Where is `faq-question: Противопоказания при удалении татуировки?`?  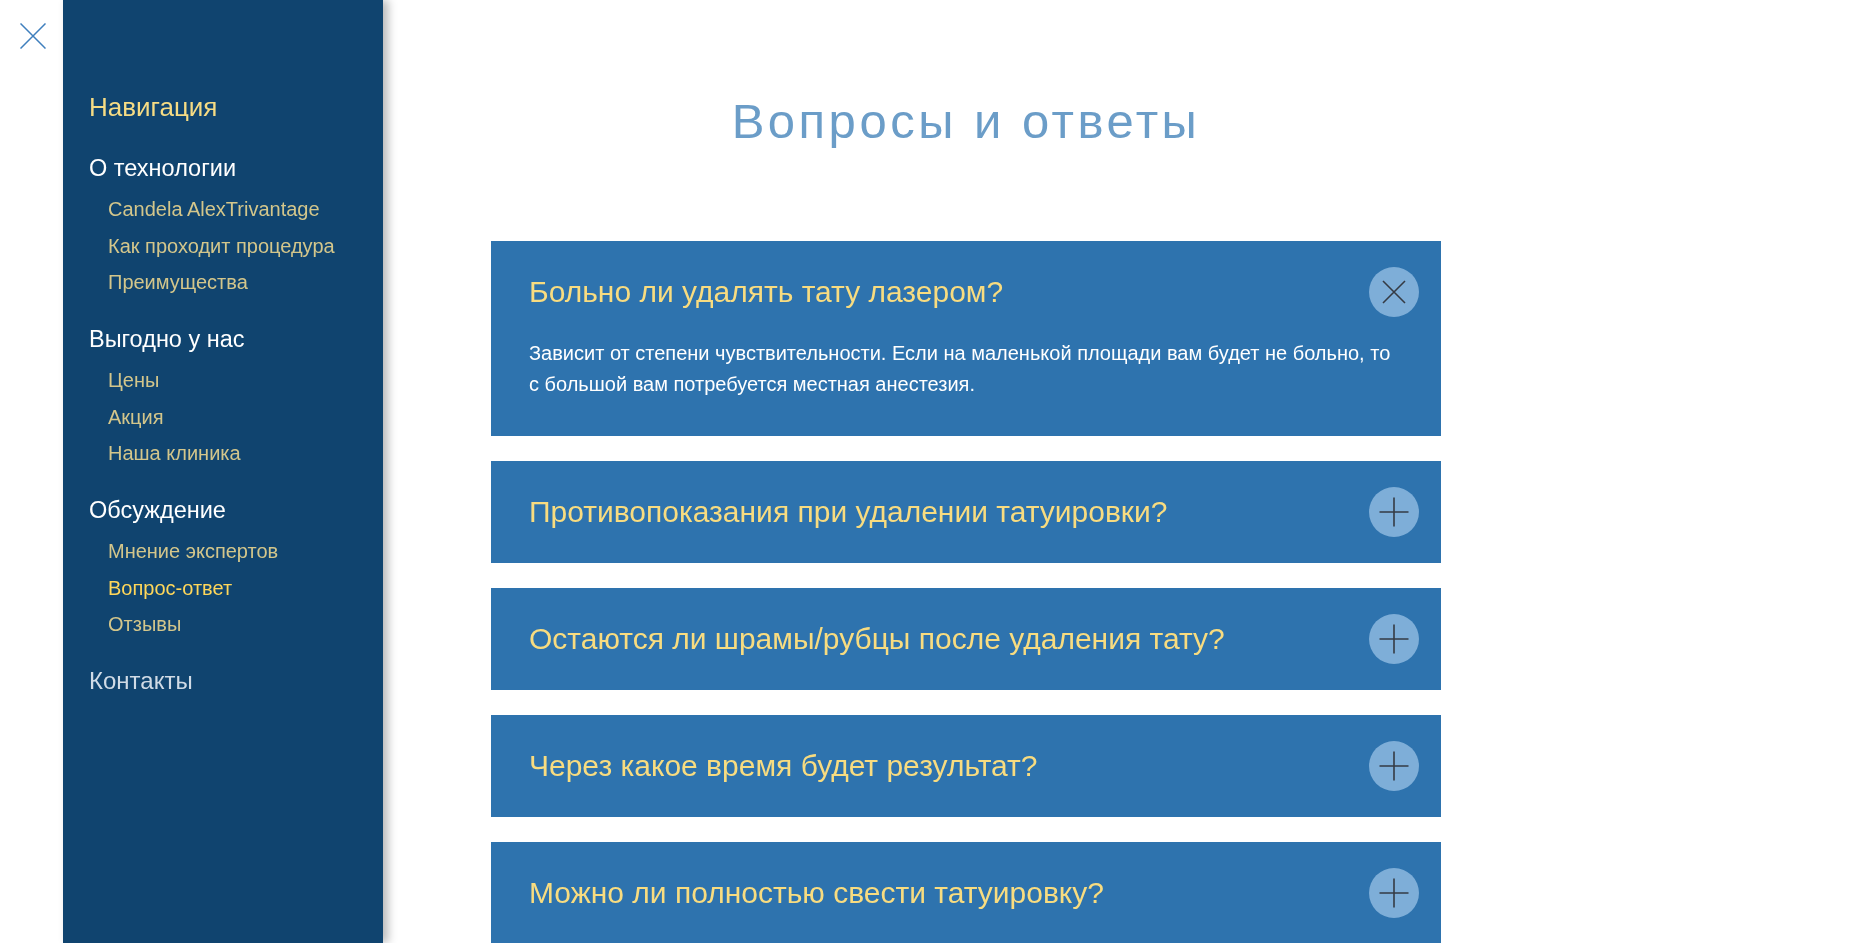
faq-question: Противопоказания при удалении татуировки? is located at coordinates (848, 512).